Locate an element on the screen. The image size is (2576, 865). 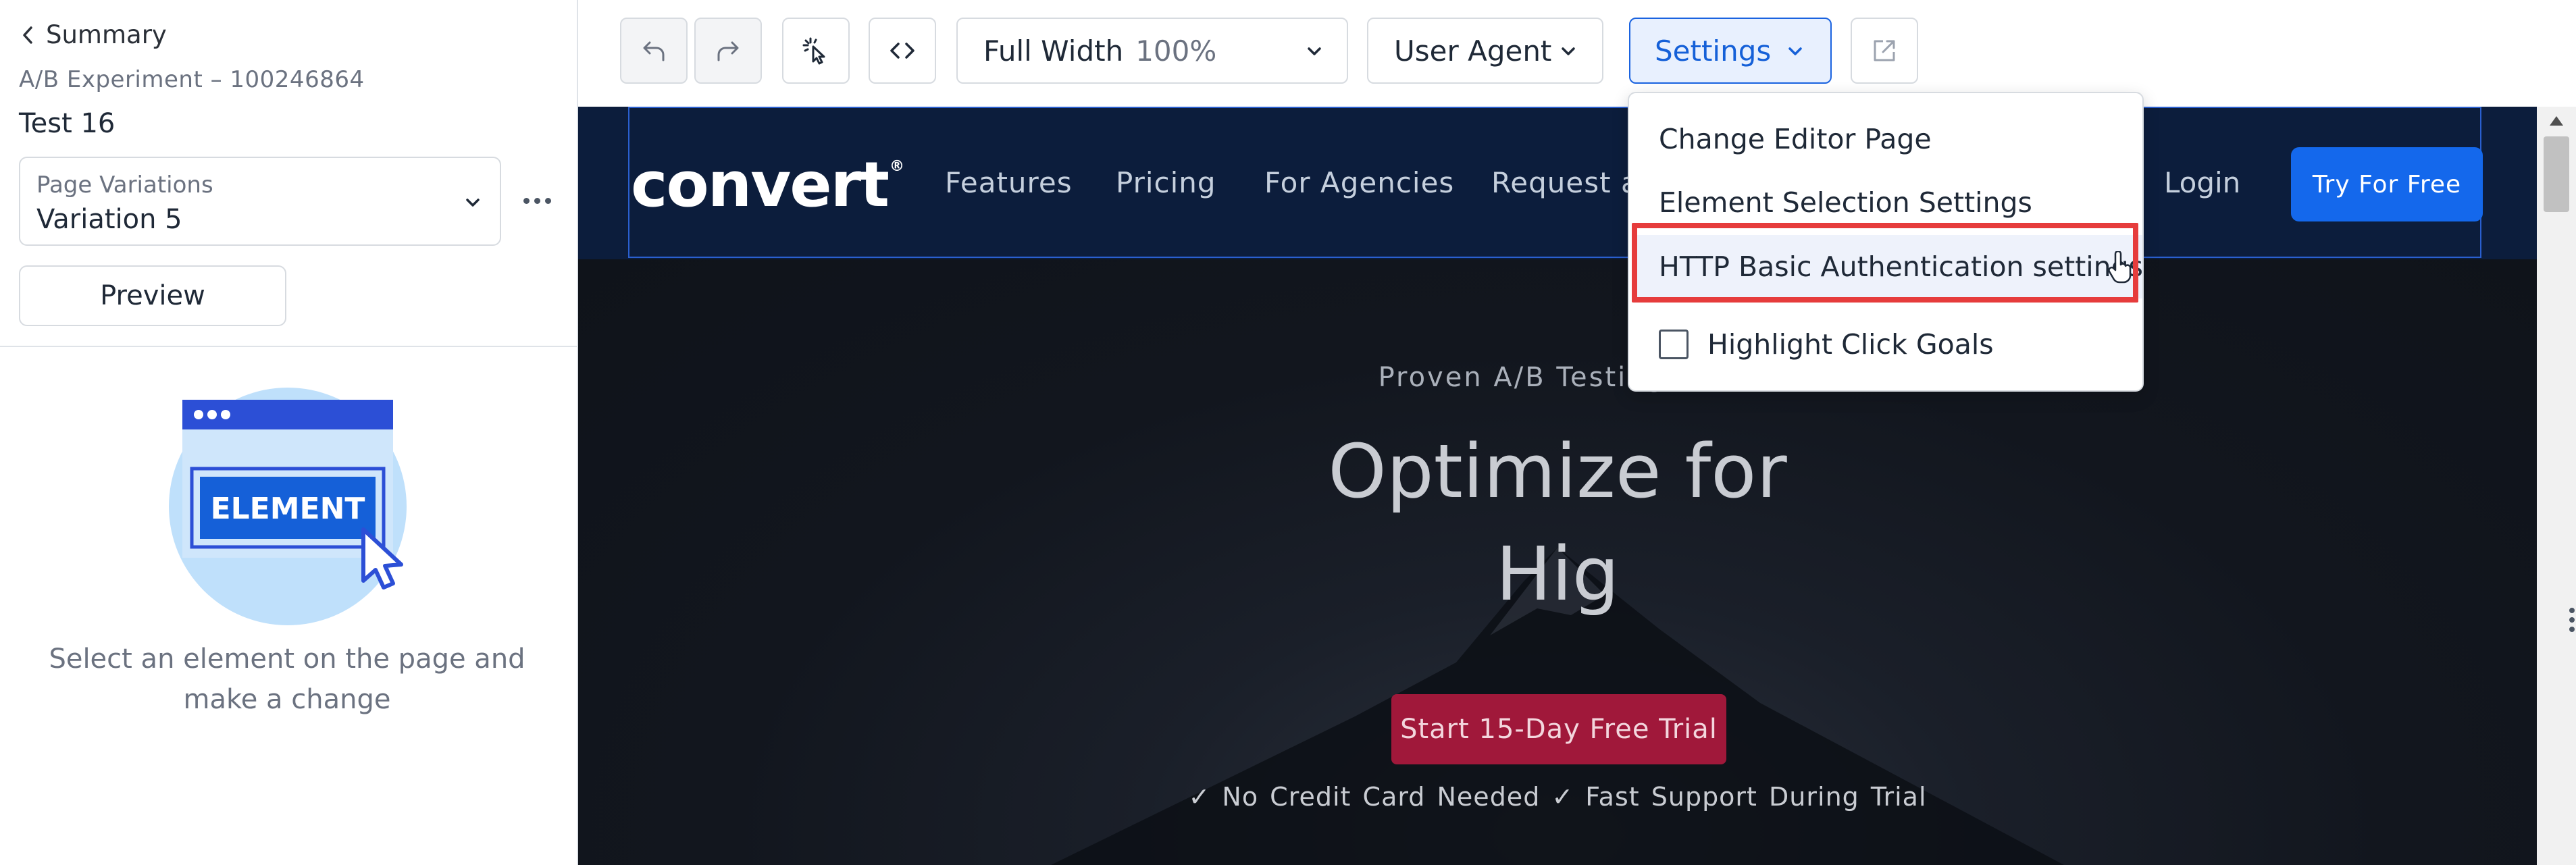
settings-label: Settings is located at coordinates (1713, 51).